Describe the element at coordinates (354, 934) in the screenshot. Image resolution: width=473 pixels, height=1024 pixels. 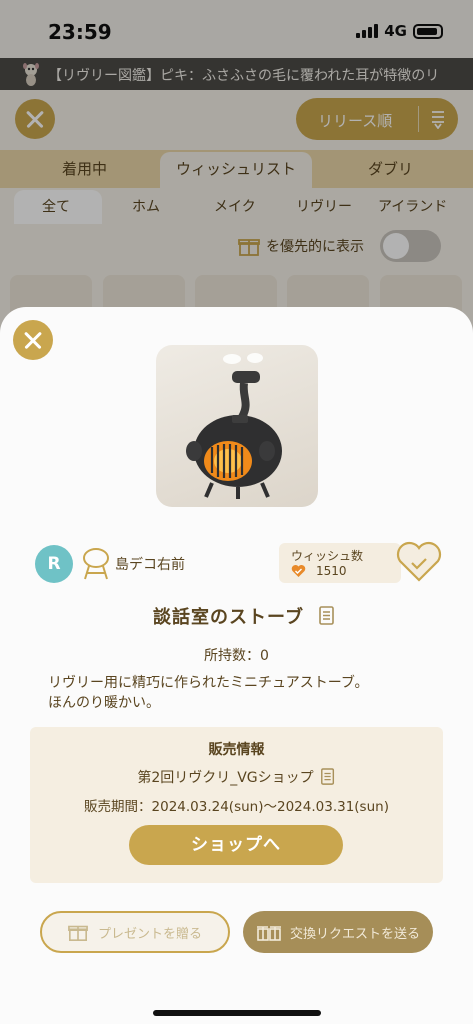
I see `trade-button-label: 交換リクエストを送る` at that location.